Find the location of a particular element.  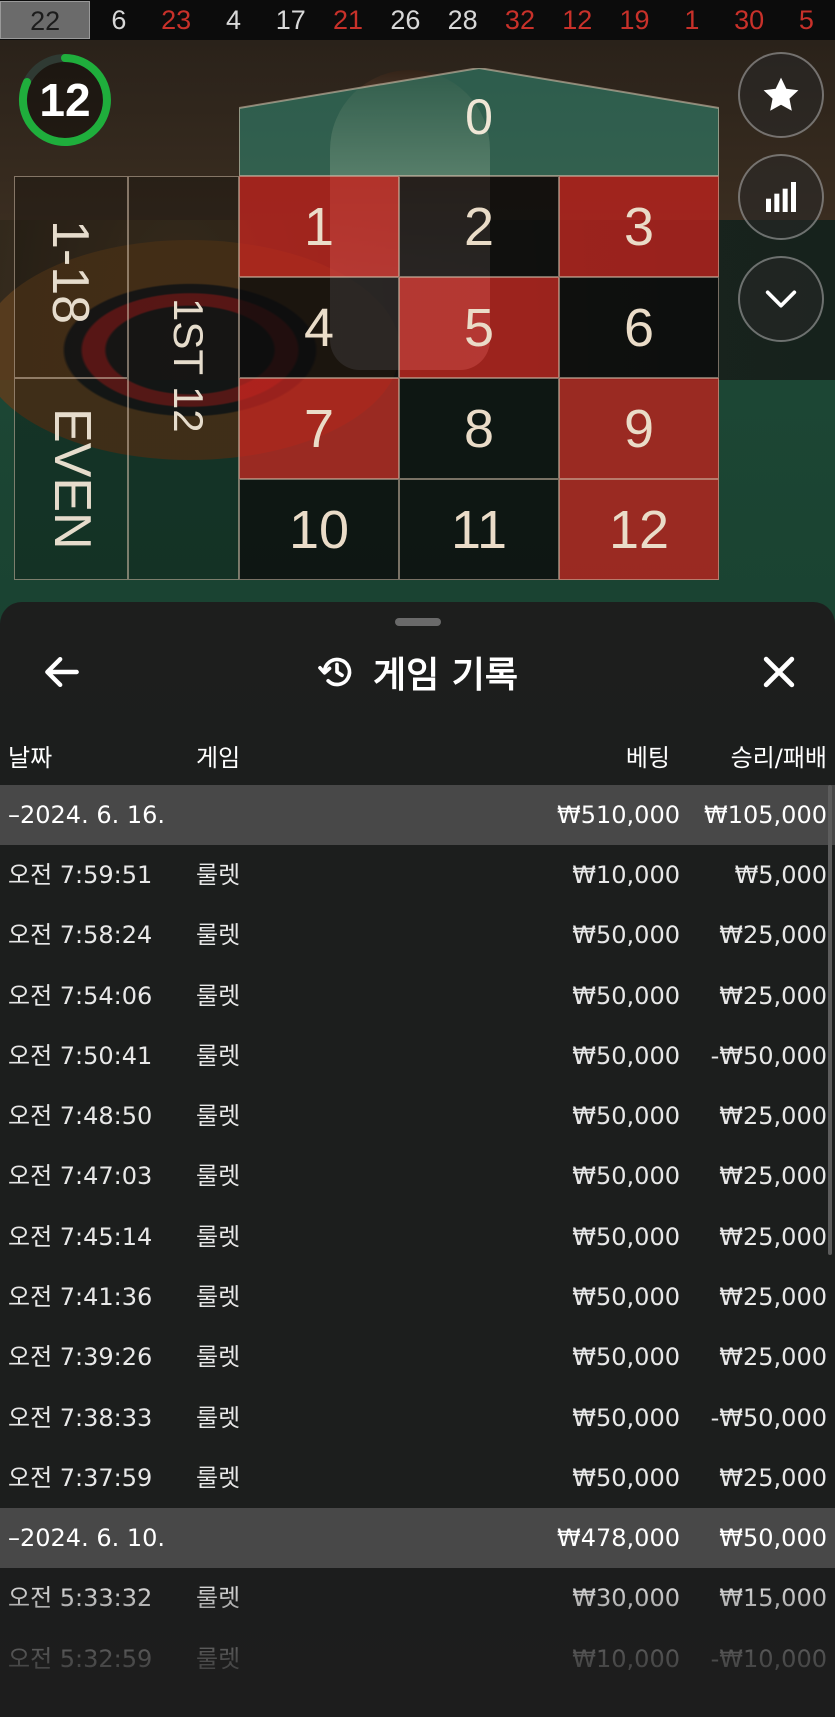

result-number: 23 is located at coordinates (176, 19).